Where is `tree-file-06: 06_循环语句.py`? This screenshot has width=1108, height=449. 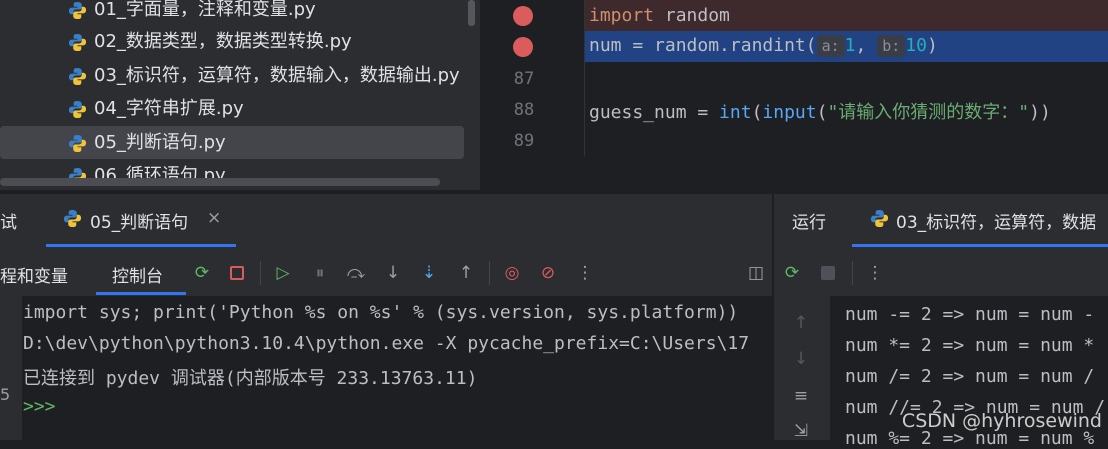
tree-file-06: 06_循环语句.py is located at coordinates (240, 176).